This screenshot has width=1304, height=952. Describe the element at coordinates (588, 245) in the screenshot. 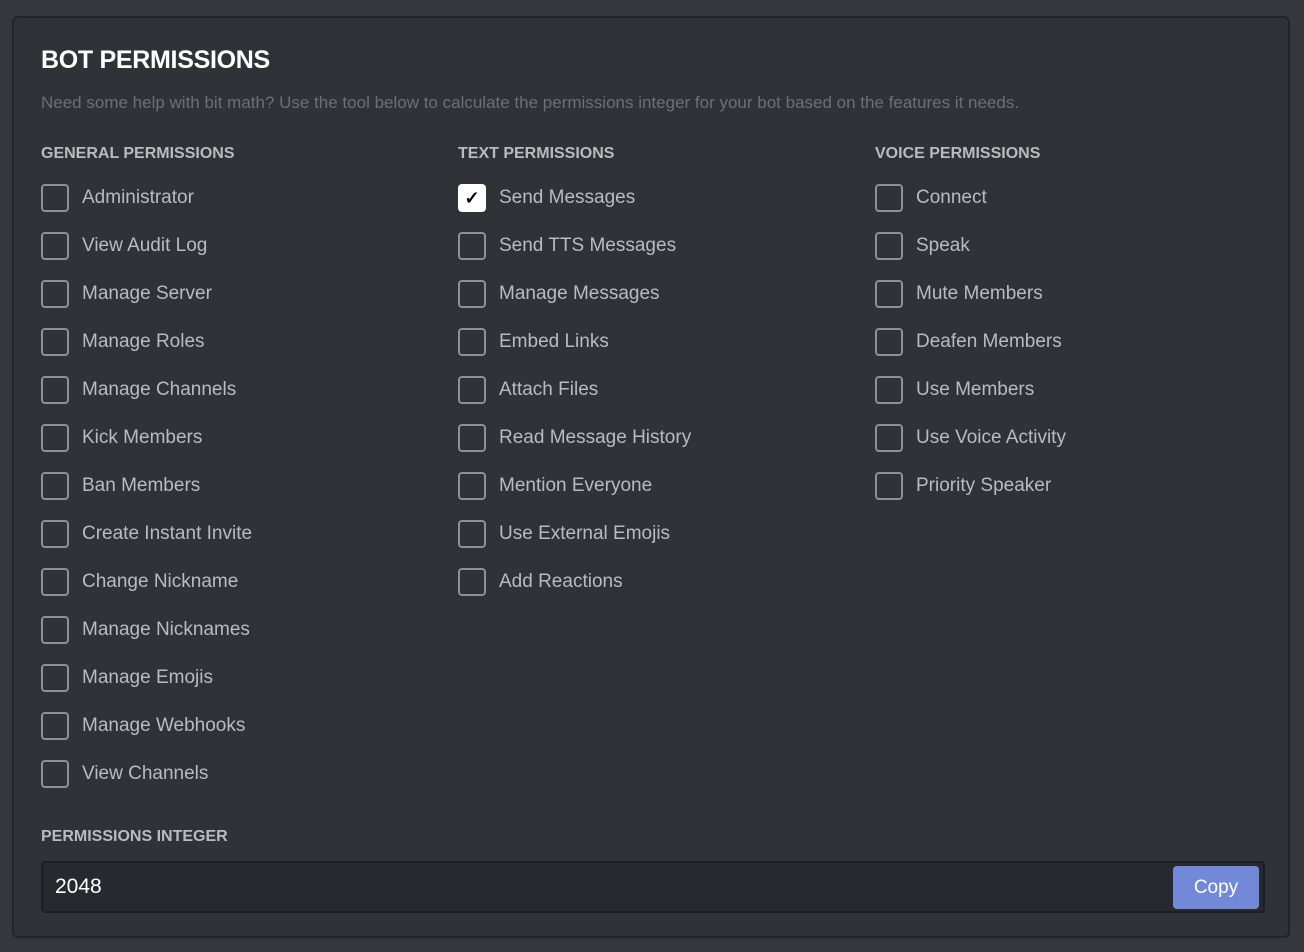

I see `permission-label: Send TTS Messages` at that location.